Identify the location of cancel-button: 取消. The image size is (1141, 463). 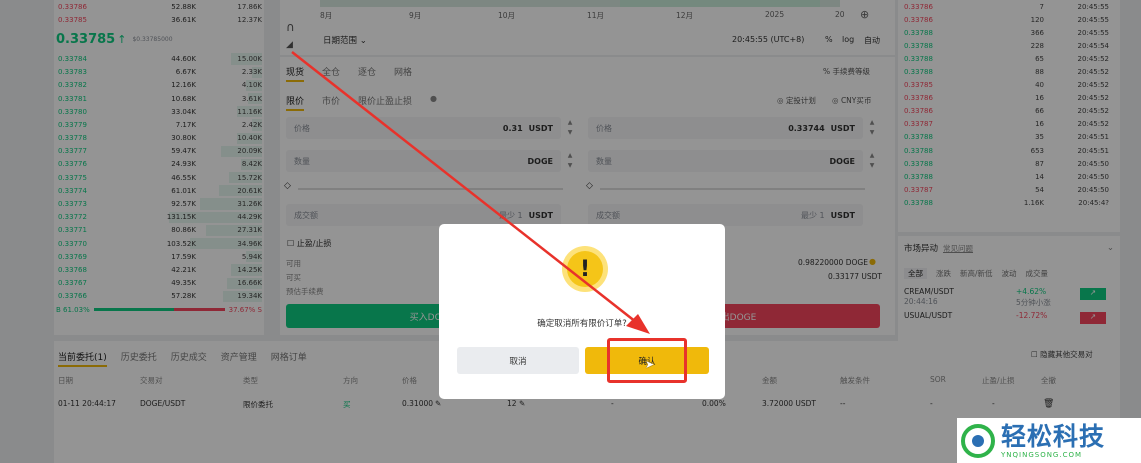
(518, 360).